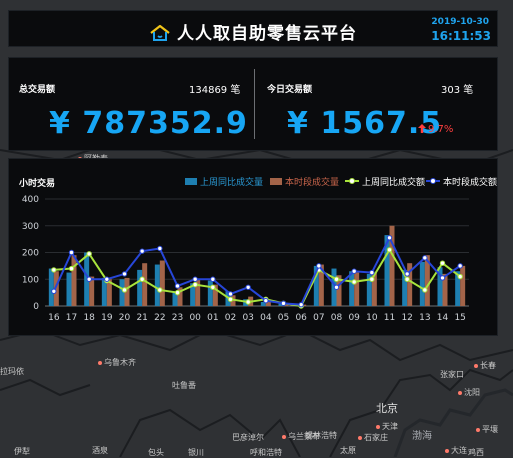  Describe the element at coordinates (290, 90) in the screenshot. I see `today-label: 今日交易额` at that location.